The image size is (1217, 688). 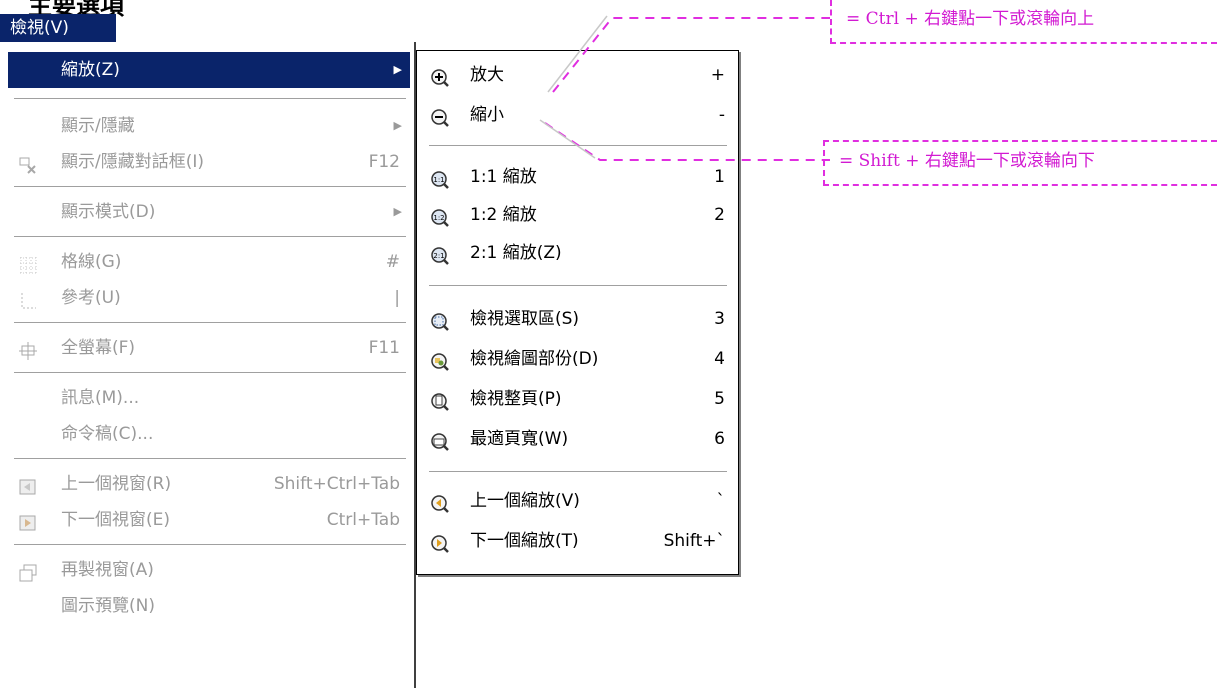 I want to click on menu-item-label: 上一個視窗(R), so click(x=116, y=484).